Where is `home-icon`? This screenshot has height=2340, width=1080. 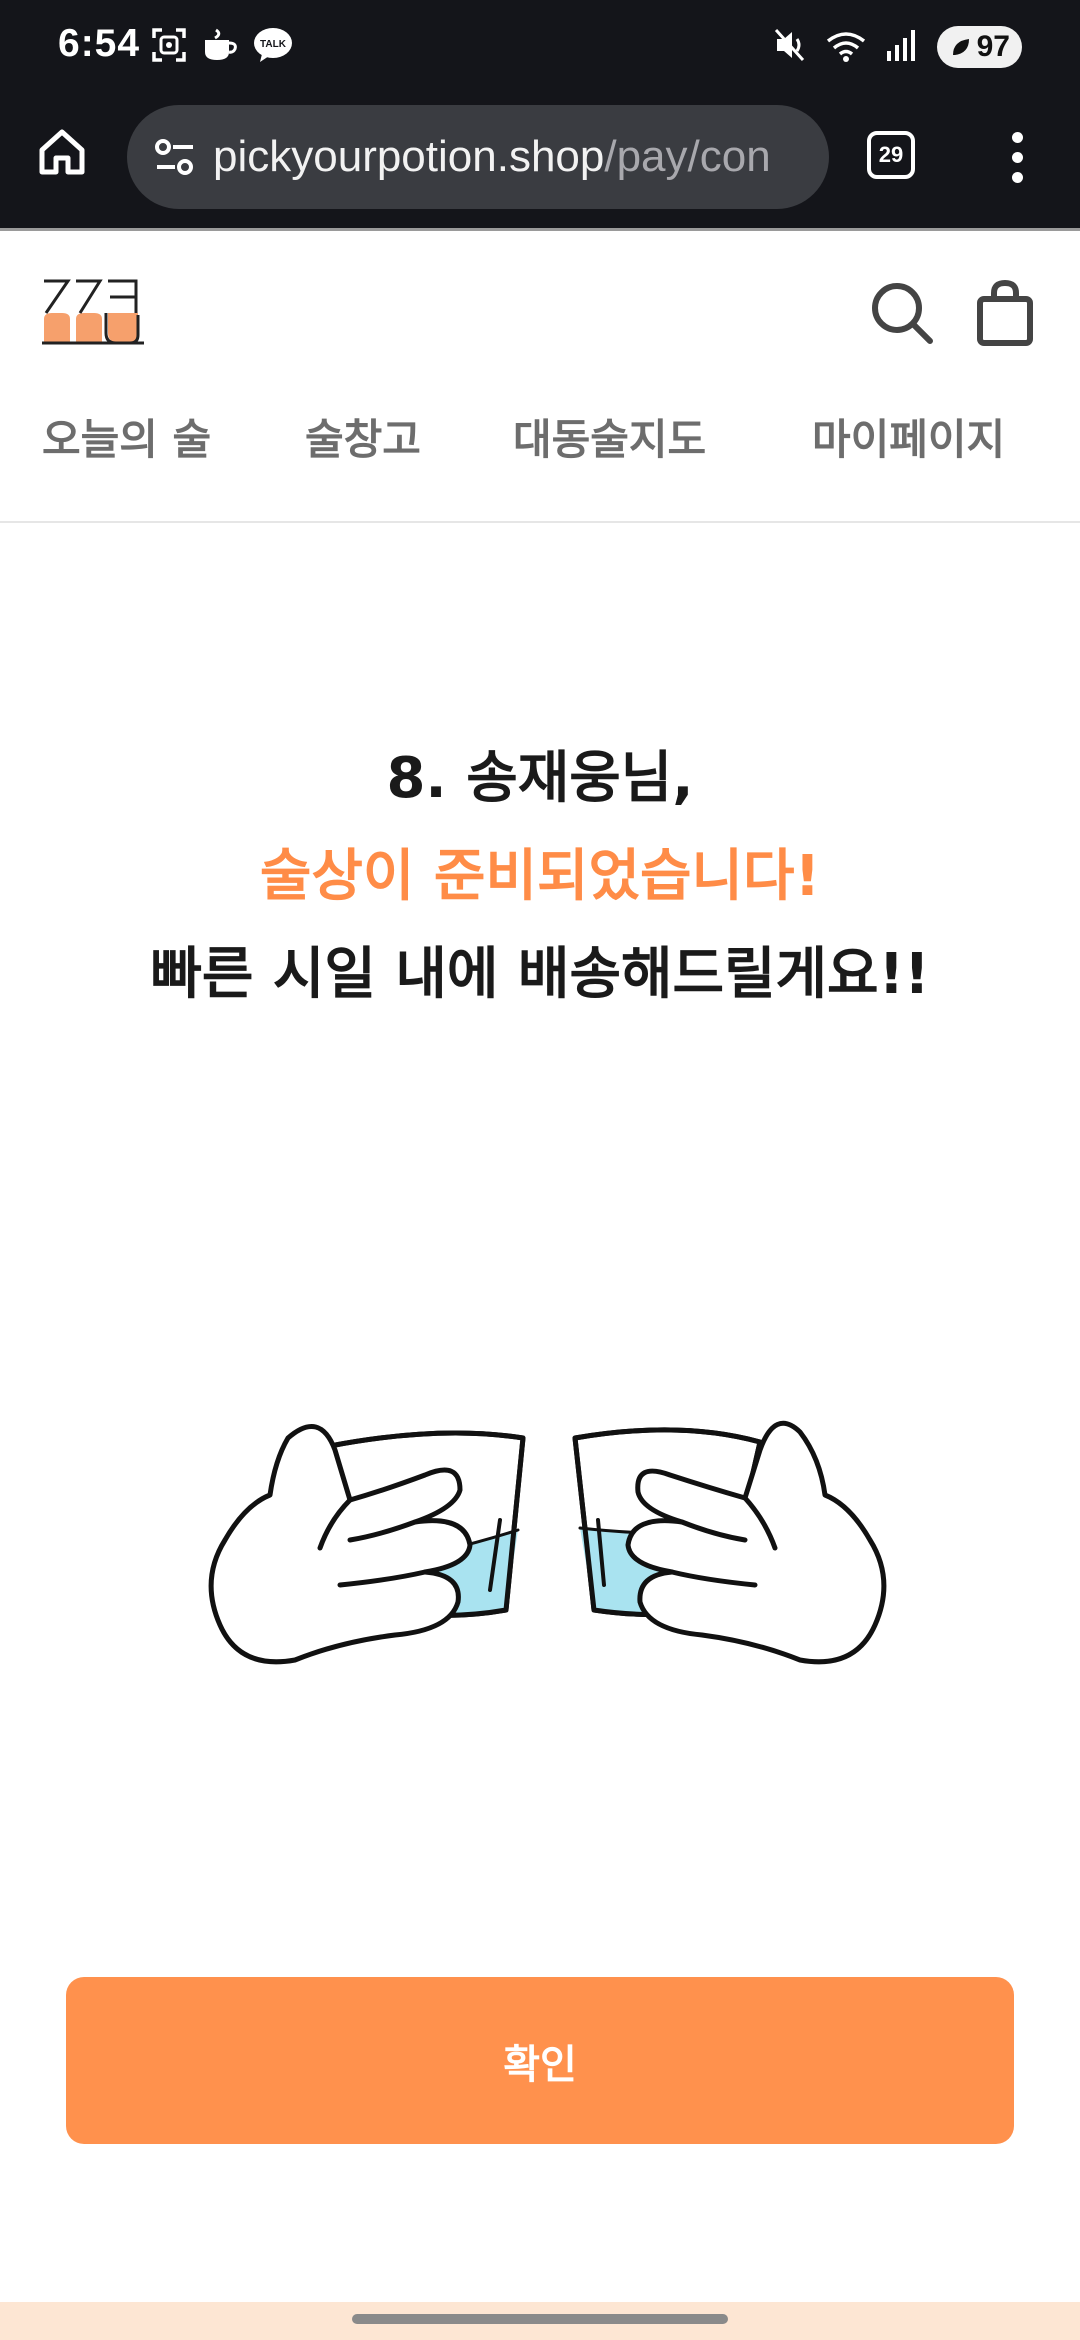 home-icon is located at coordinates (62, 152).